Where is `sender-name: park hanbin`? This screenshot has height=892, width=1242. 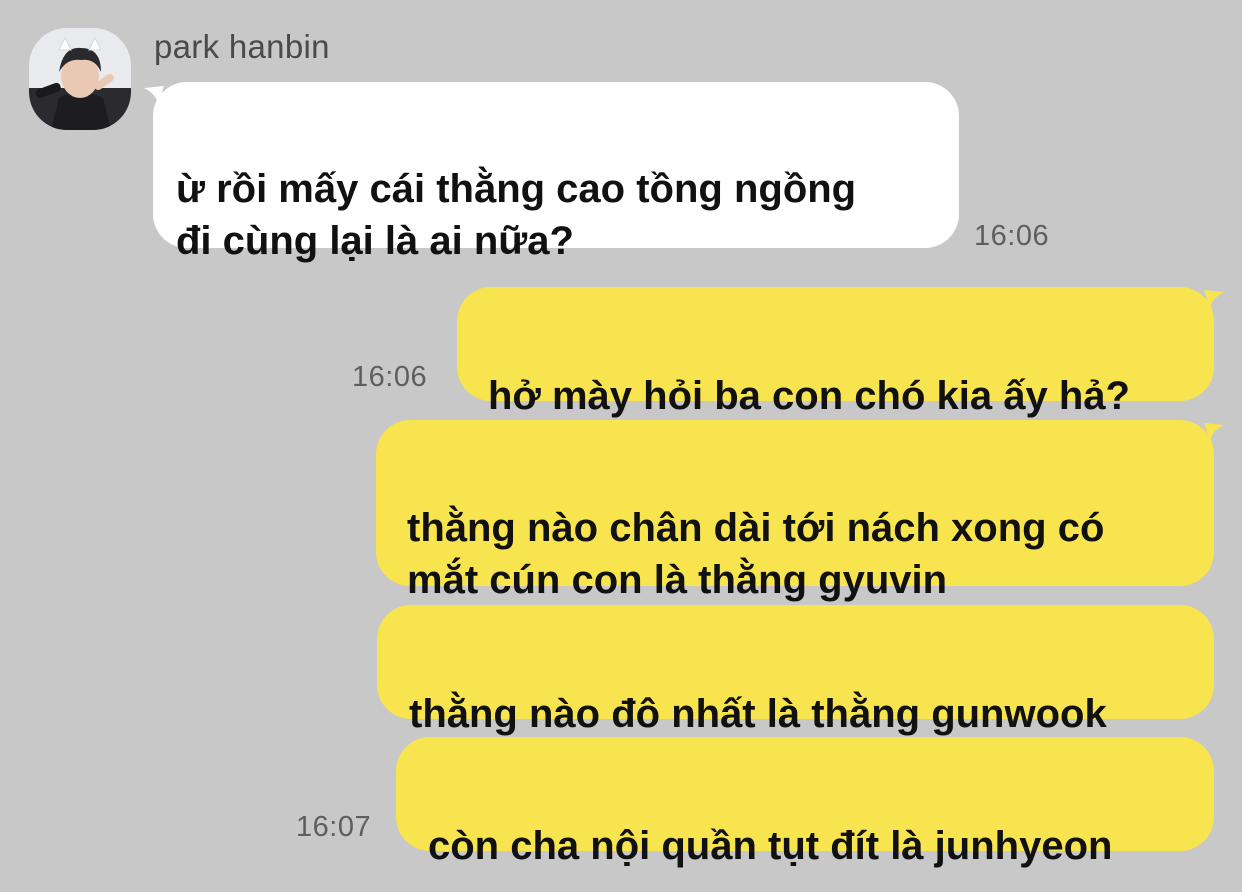 sender-name: park hanbin is located at coordinates (242, 46).